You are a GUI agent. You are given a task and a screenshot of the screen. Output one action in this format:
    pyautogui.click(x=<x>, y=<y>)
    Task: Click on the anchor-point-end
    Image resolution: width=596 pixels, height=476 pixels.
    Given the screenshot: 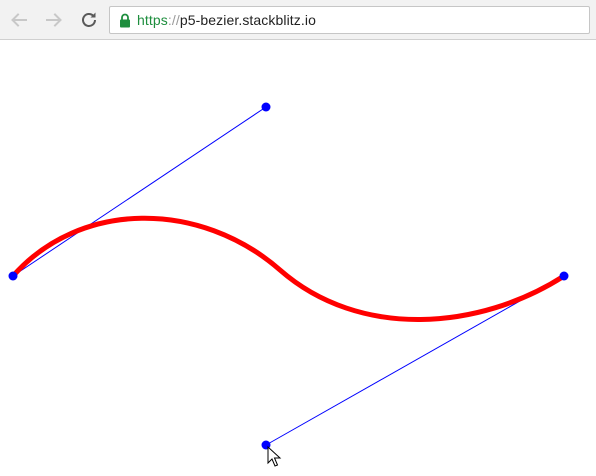 What is the action you would take?
    pyautogui.click(x=564, y=276)
    